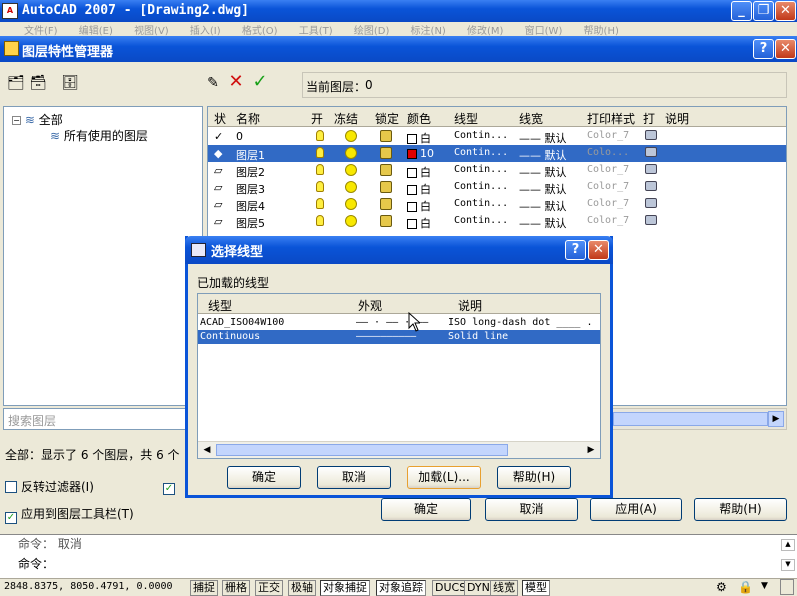  What do you see at coordinates (11, 487) in the screenshot?
I see `checkbox-box` at bounding box center [11, 487].